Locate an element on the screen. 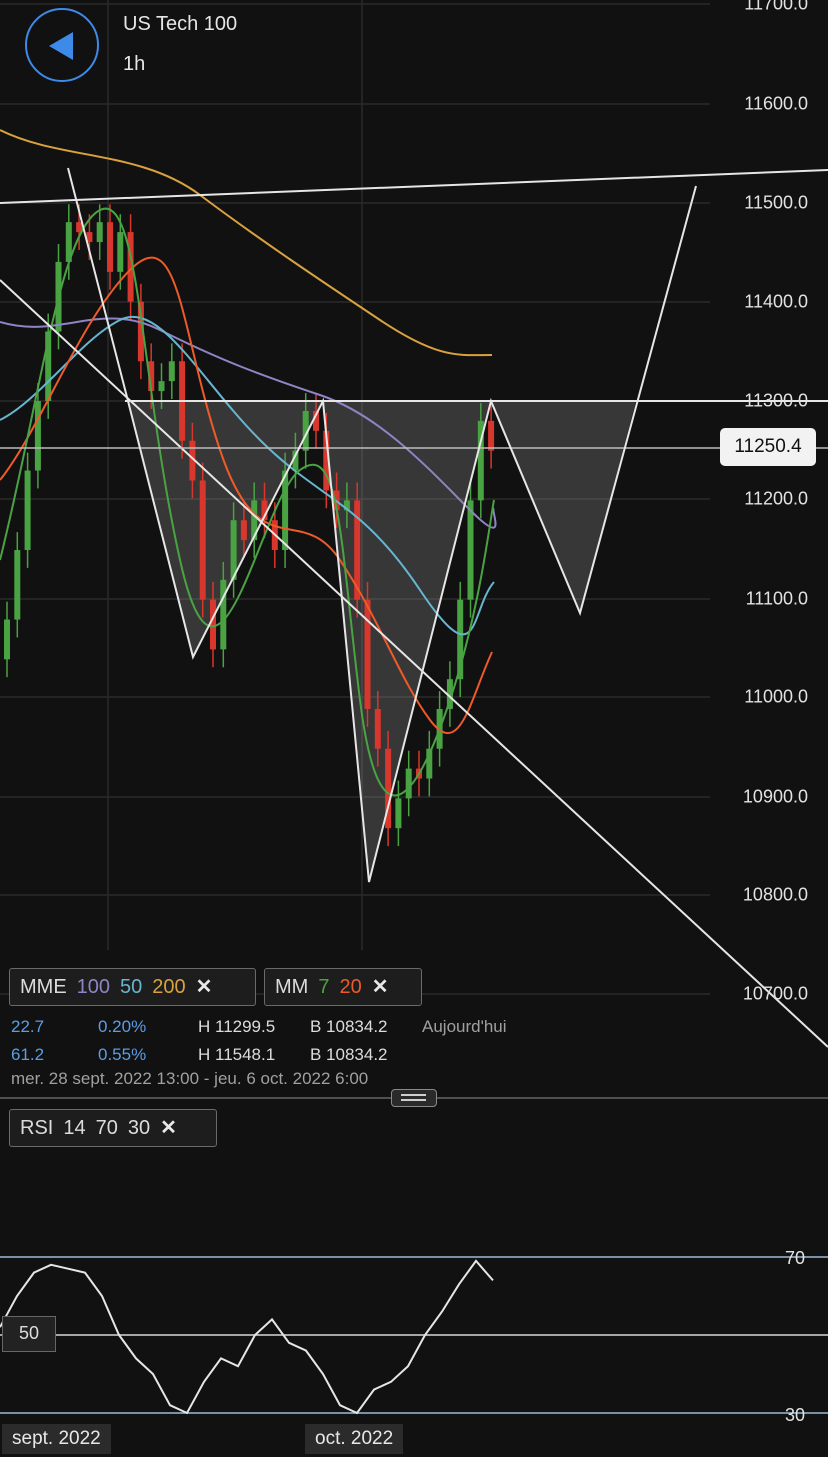 This screenshot has height=1457, width=828. stat-period-label: Aujourd'hui is located at coordinates (464, 1026).